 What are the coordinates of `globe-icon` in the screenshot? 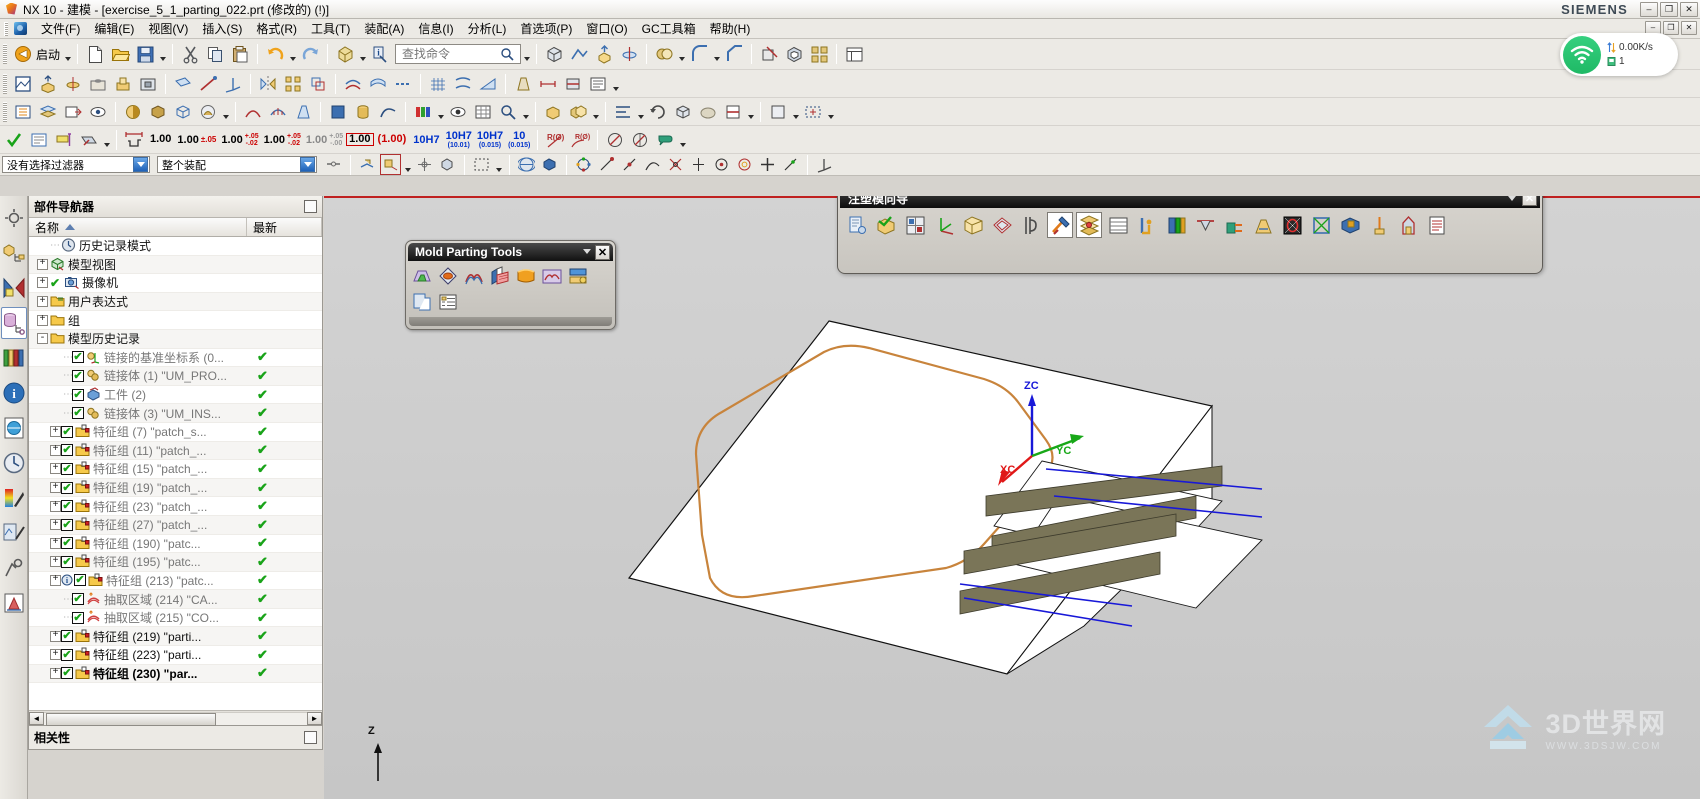 It's located at (526, 164).